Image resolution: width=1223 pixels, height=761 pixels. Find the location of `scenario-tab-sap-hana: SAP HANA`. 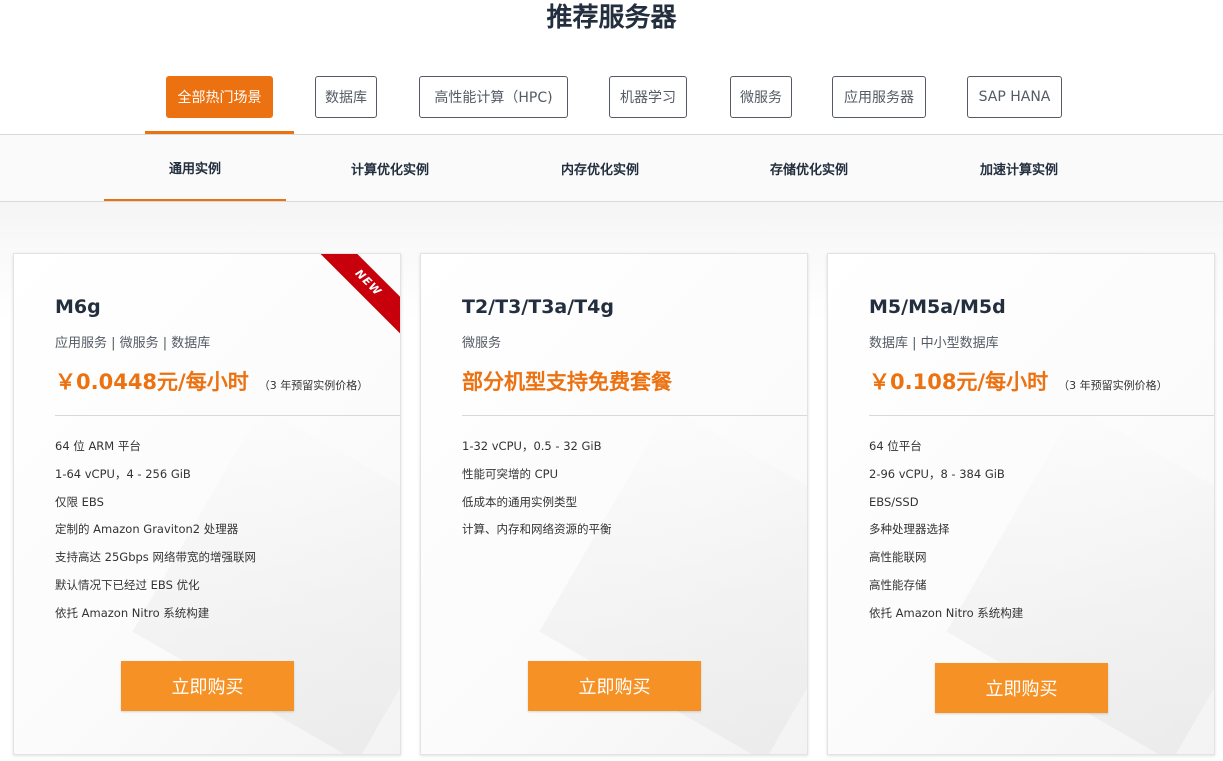

scenario-tab-sap-hana: SAP HANA is located at coordinates (1014, 97).